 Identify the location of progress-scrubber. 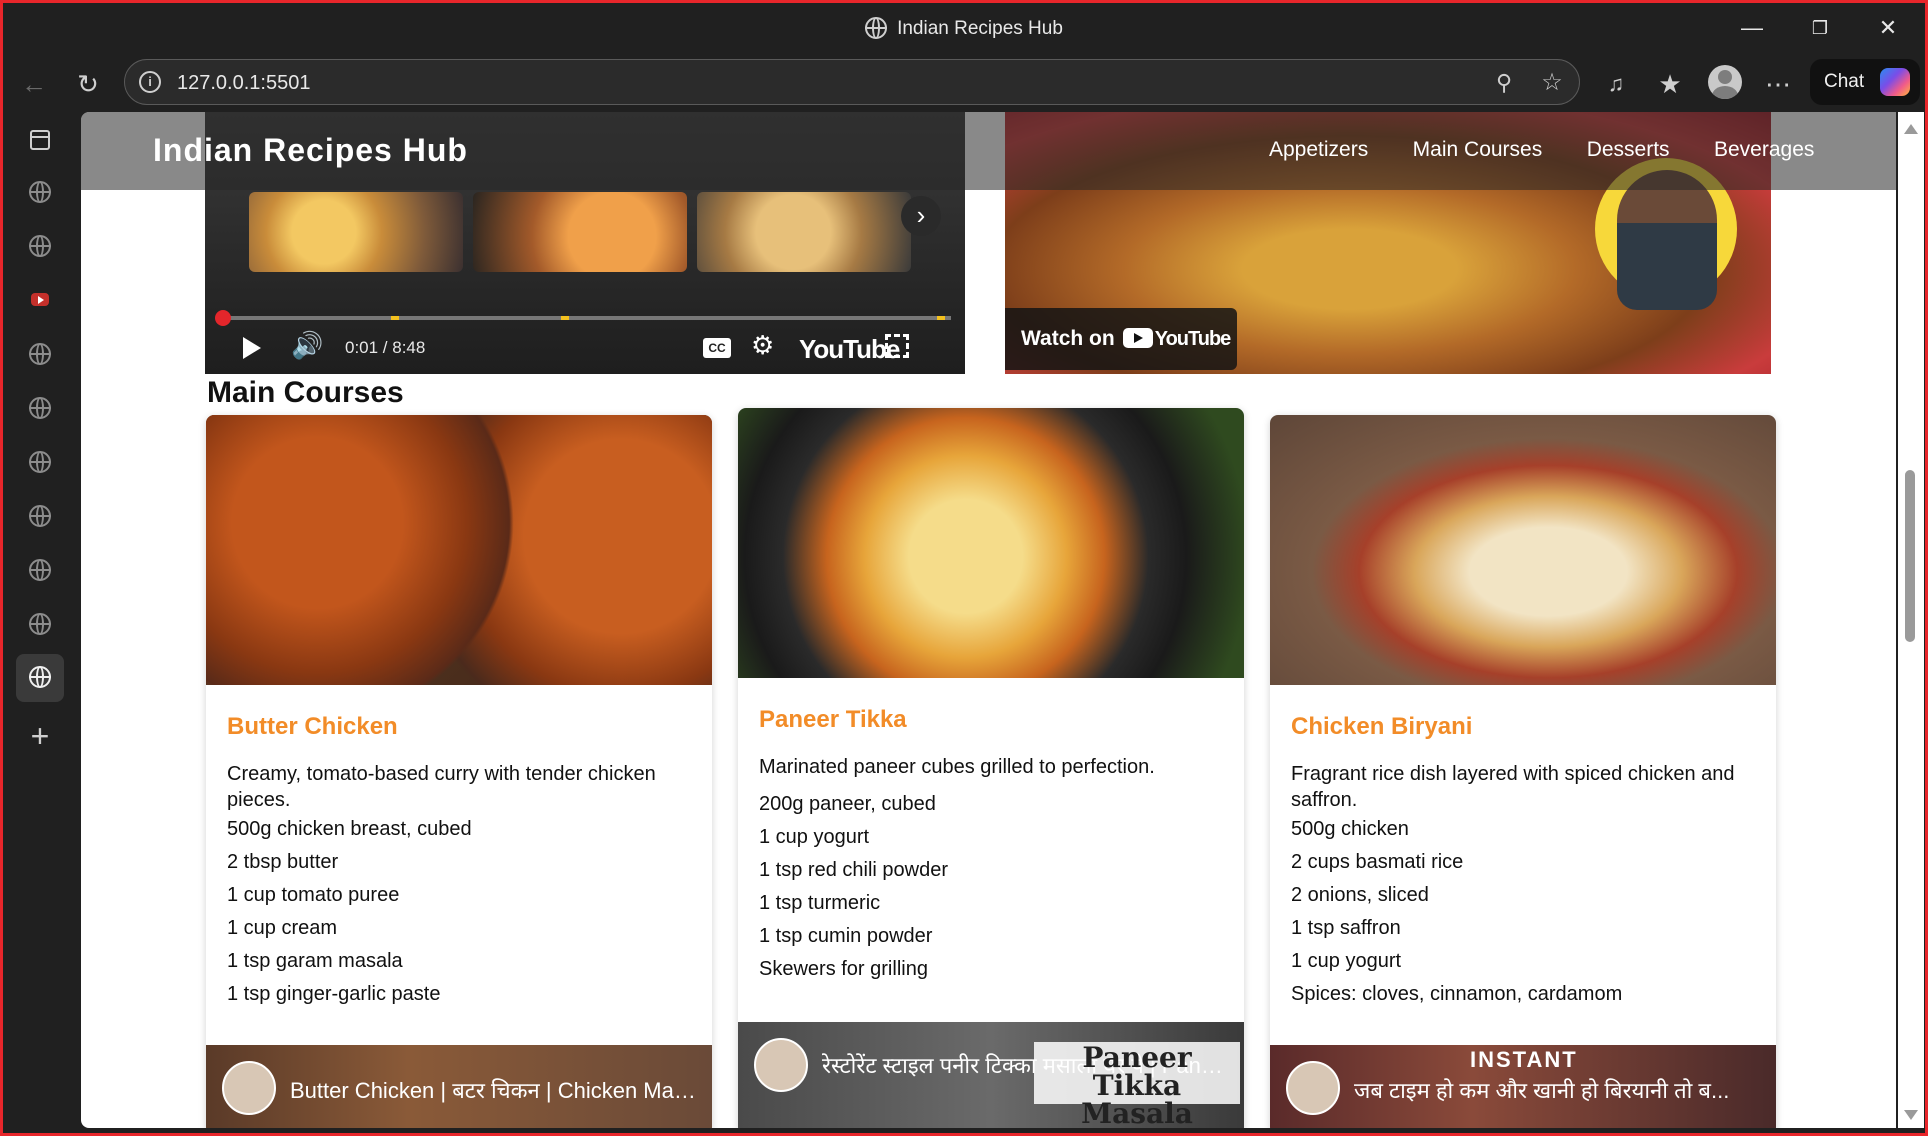
(223, 318).